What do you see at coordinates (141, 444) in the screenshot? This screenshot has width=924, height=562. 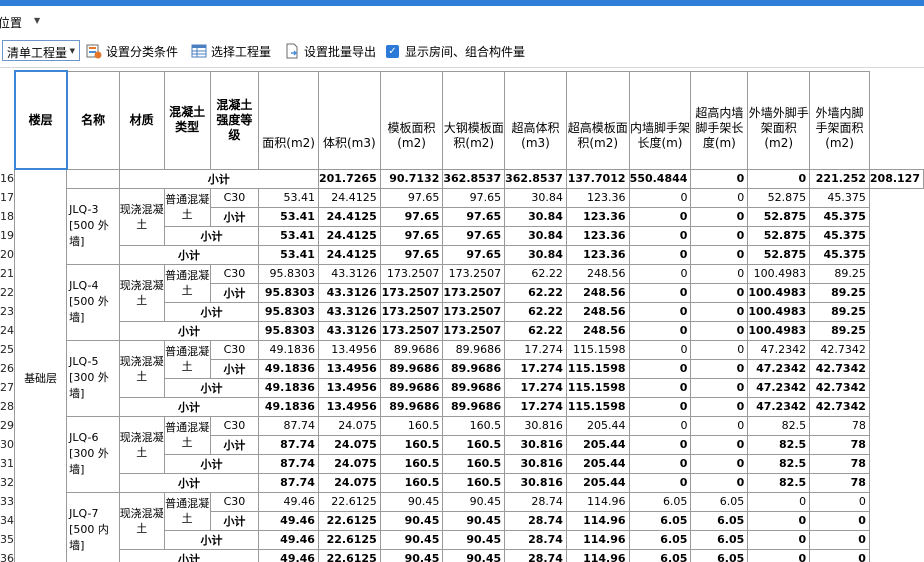 I see `material-cell: 现浇混凝土` at bounding box center [141, 444].